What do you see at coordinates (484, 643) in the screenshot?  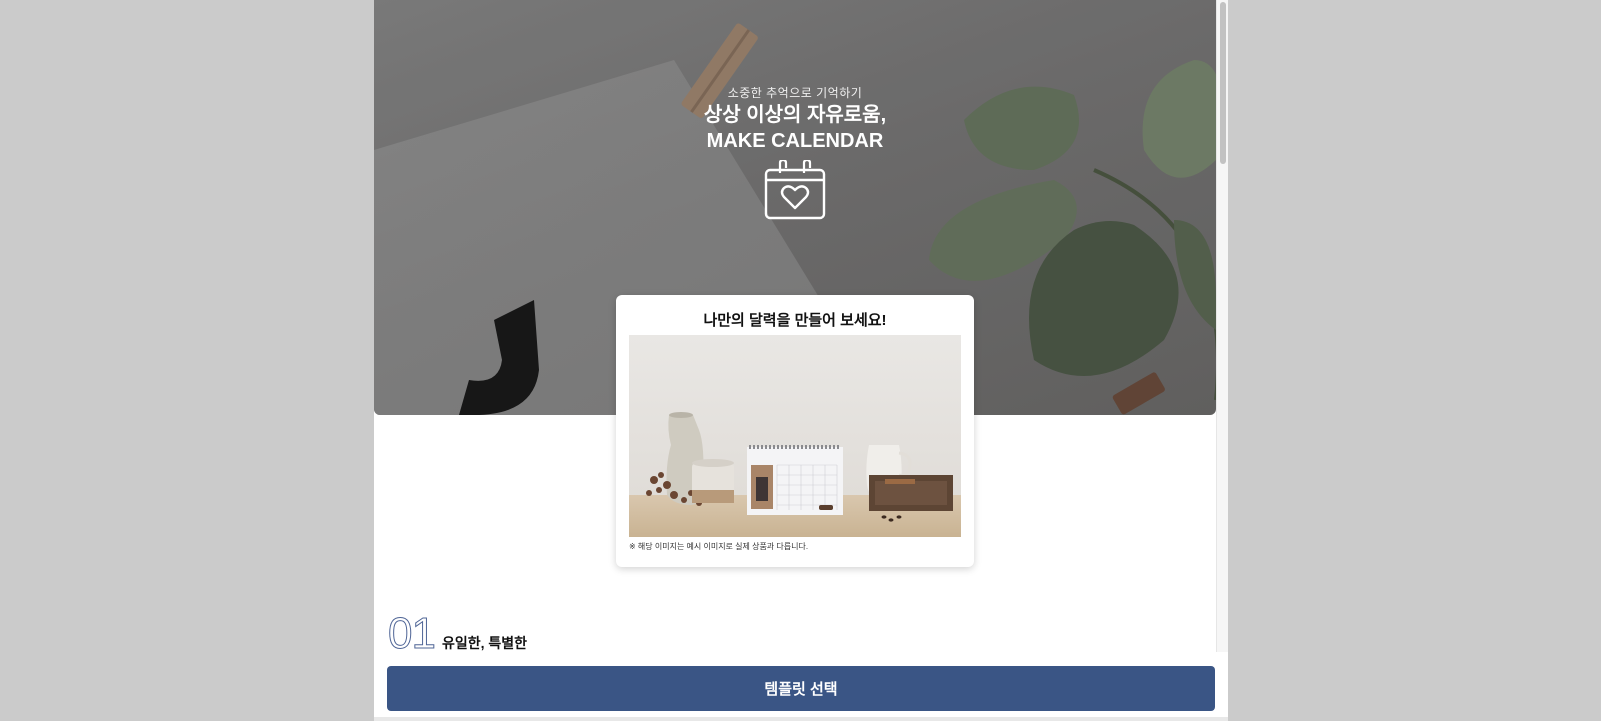 I see `section-title: 유일한, 특별한` at bounding box center [484, 643].